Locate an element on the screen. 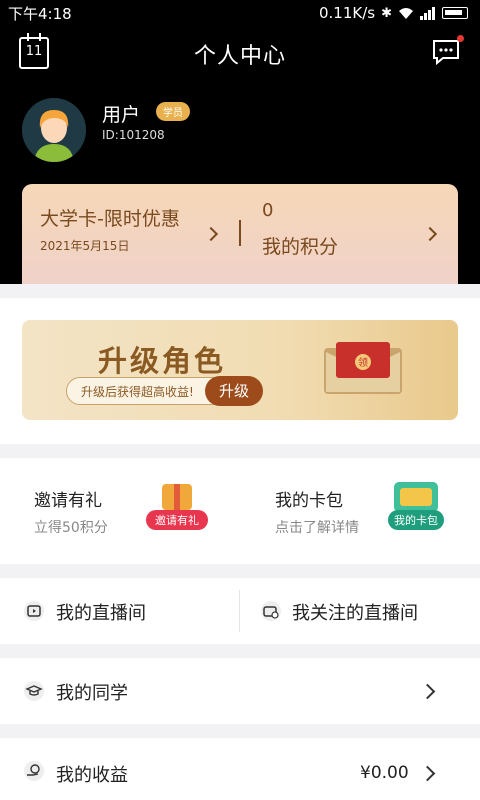 This screenshot has width=480, height=800. vip-date: 2021年5月15日 is located at coordinates (85, 246).